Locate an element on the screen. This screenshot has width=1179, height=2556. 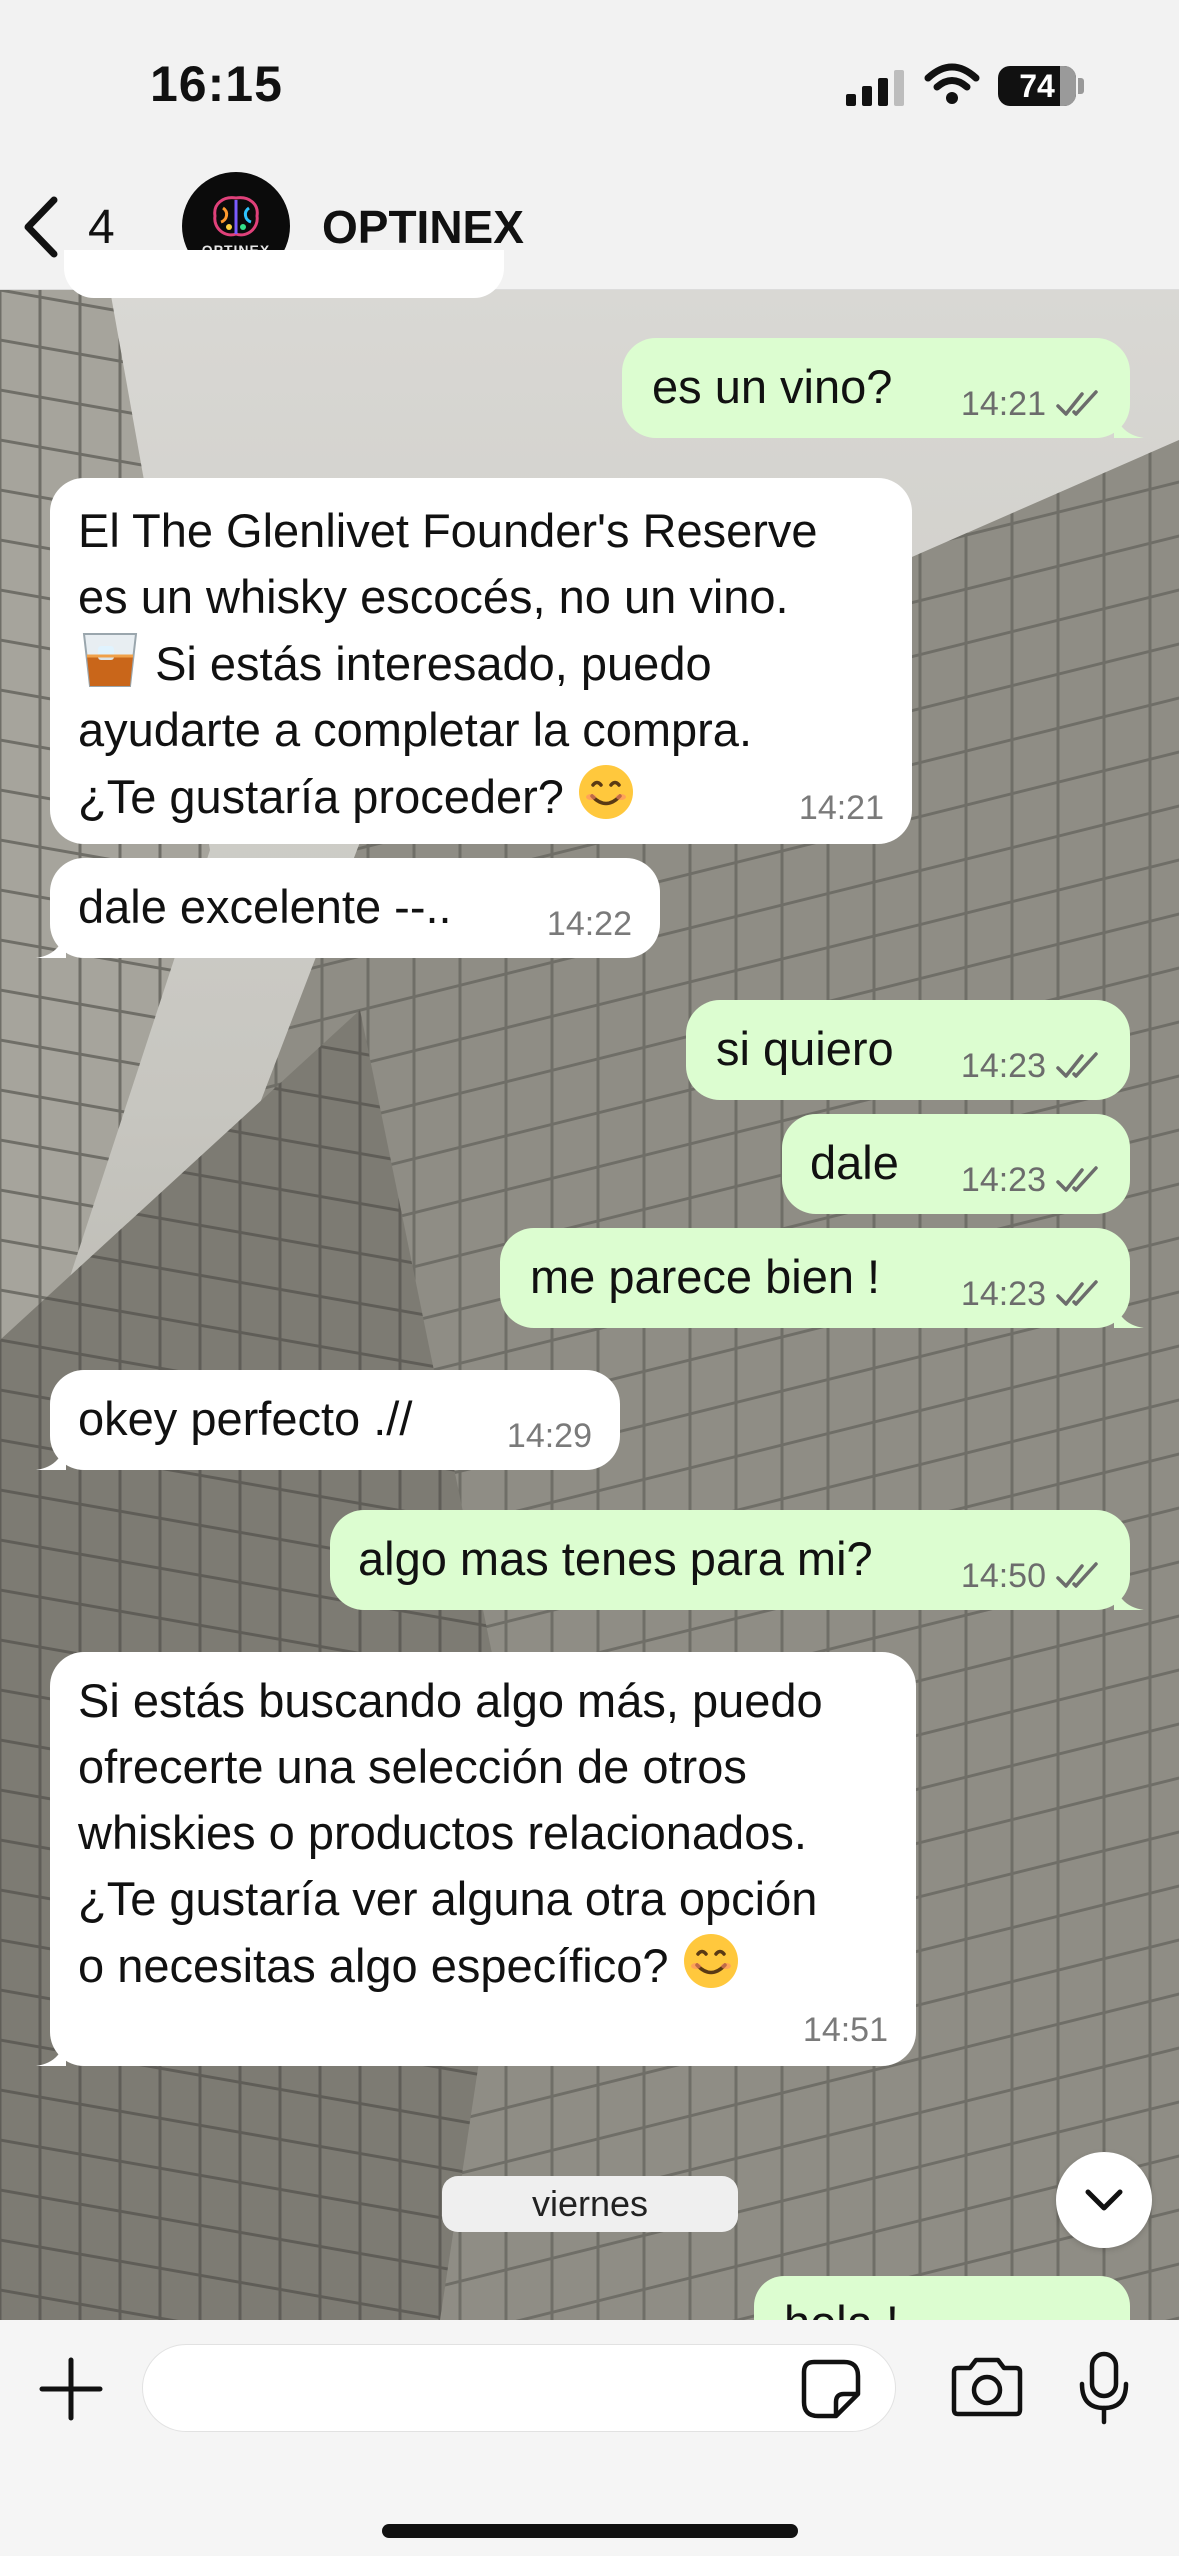
message-time: 14:29 is located at coordinates (549, 1436).